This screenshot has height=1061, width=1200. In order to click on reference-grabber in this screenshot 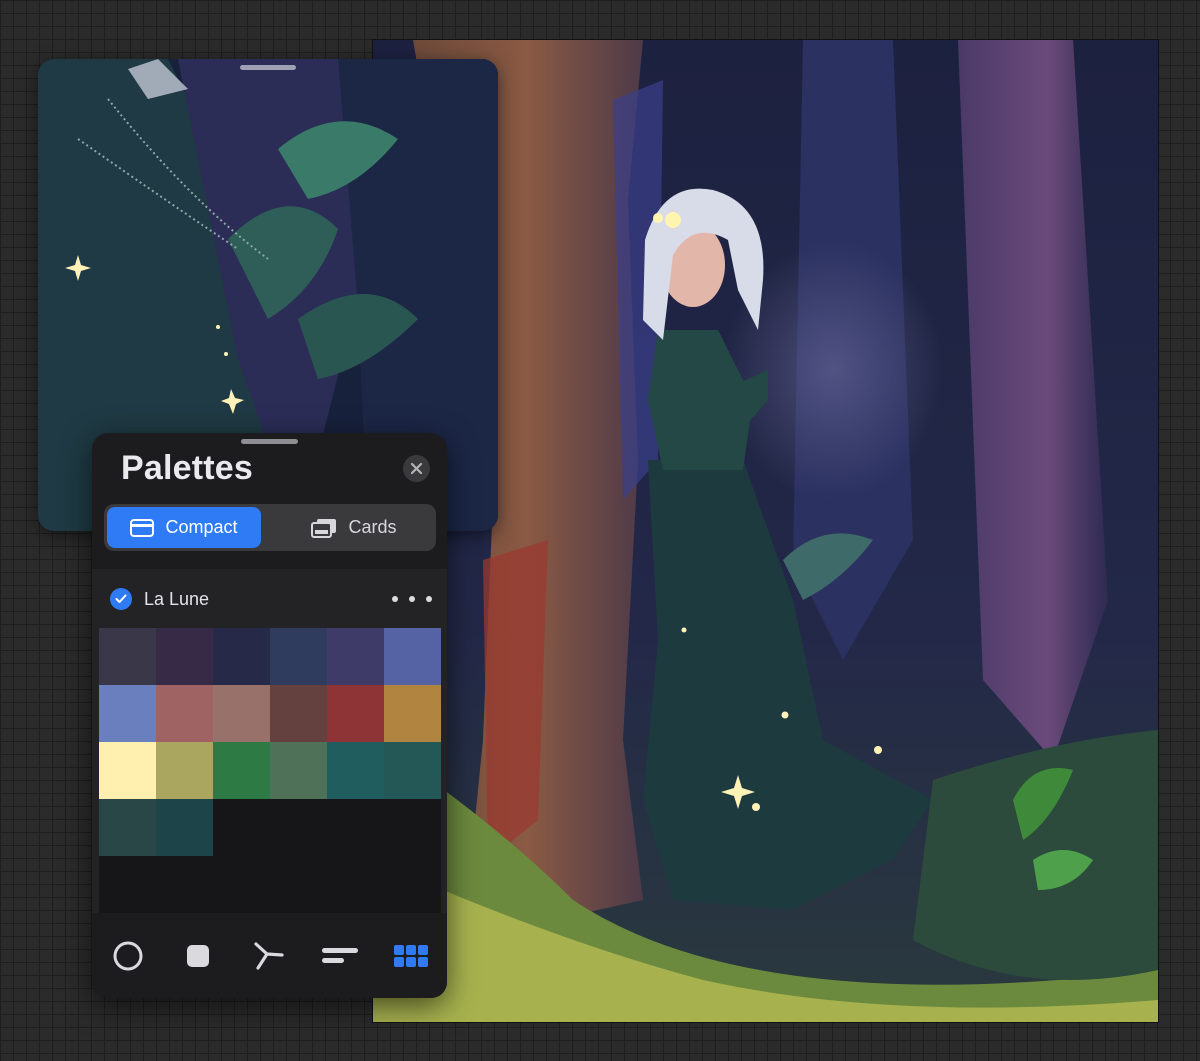, I will do `click(268, 67)`.